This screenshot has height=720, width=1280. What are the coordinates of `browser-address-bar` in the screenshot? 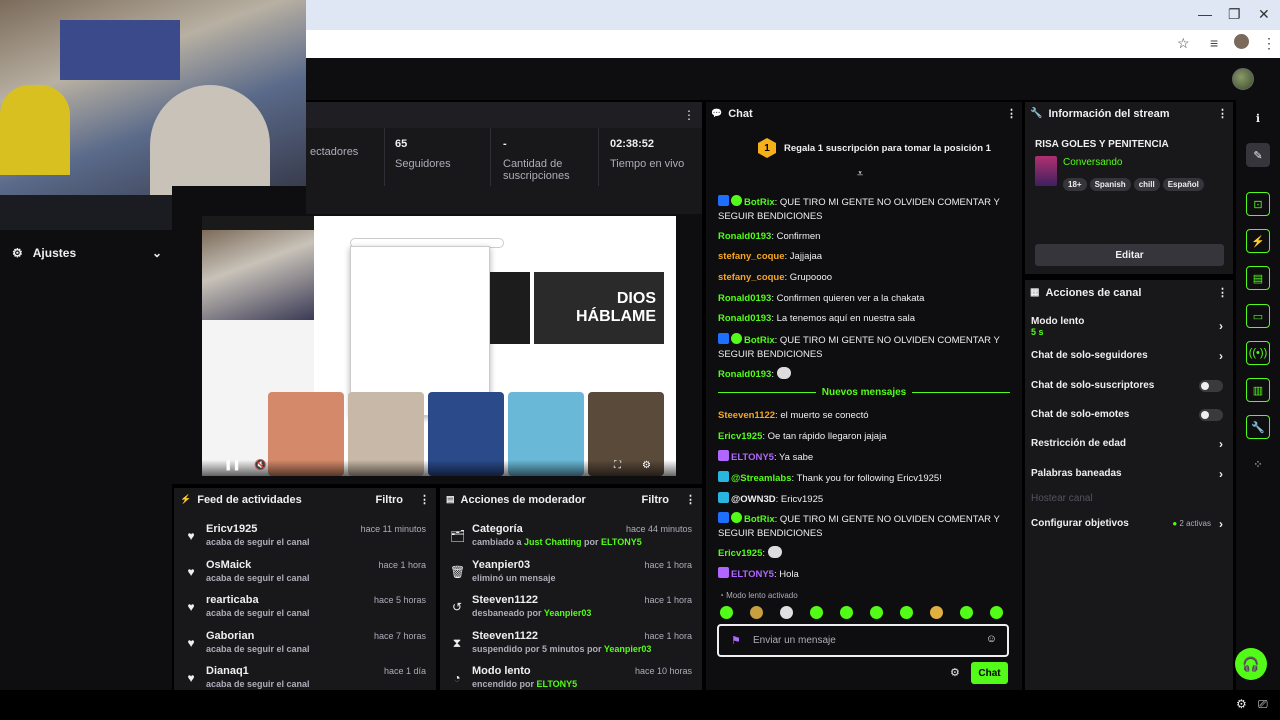 It's located at (793, 44).